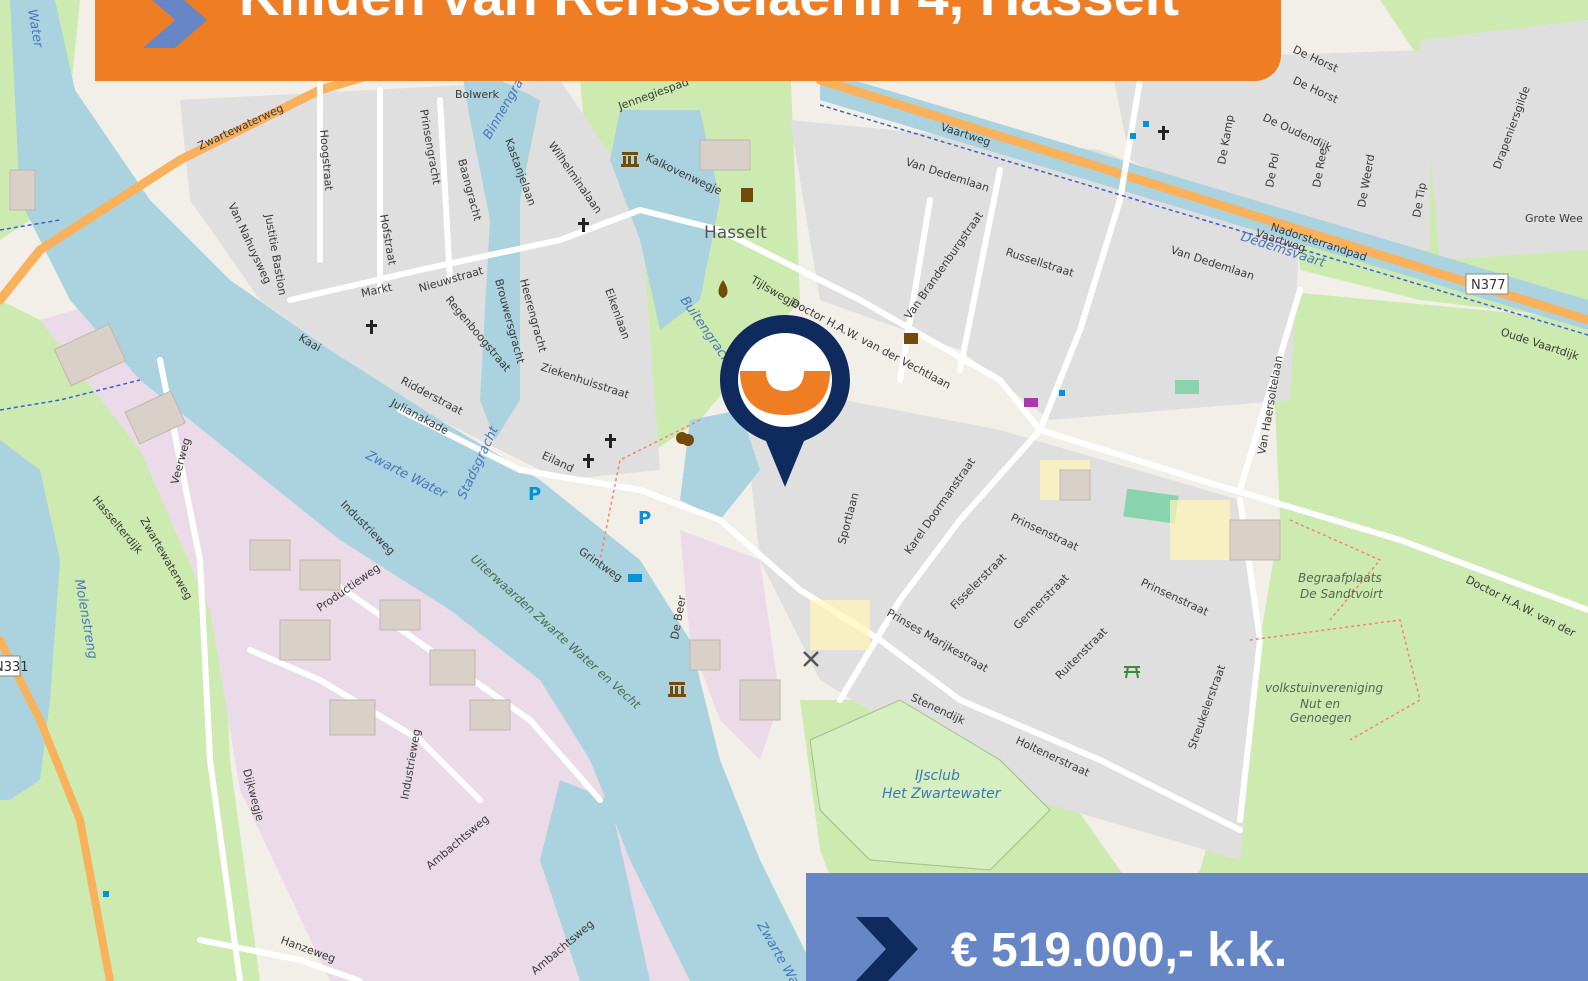 Image resolution: width=1588 pixels, height=981 pixels. Describe the element at coordinates (635, 578) in the screenshot. I see `caravan-icon` at that location.